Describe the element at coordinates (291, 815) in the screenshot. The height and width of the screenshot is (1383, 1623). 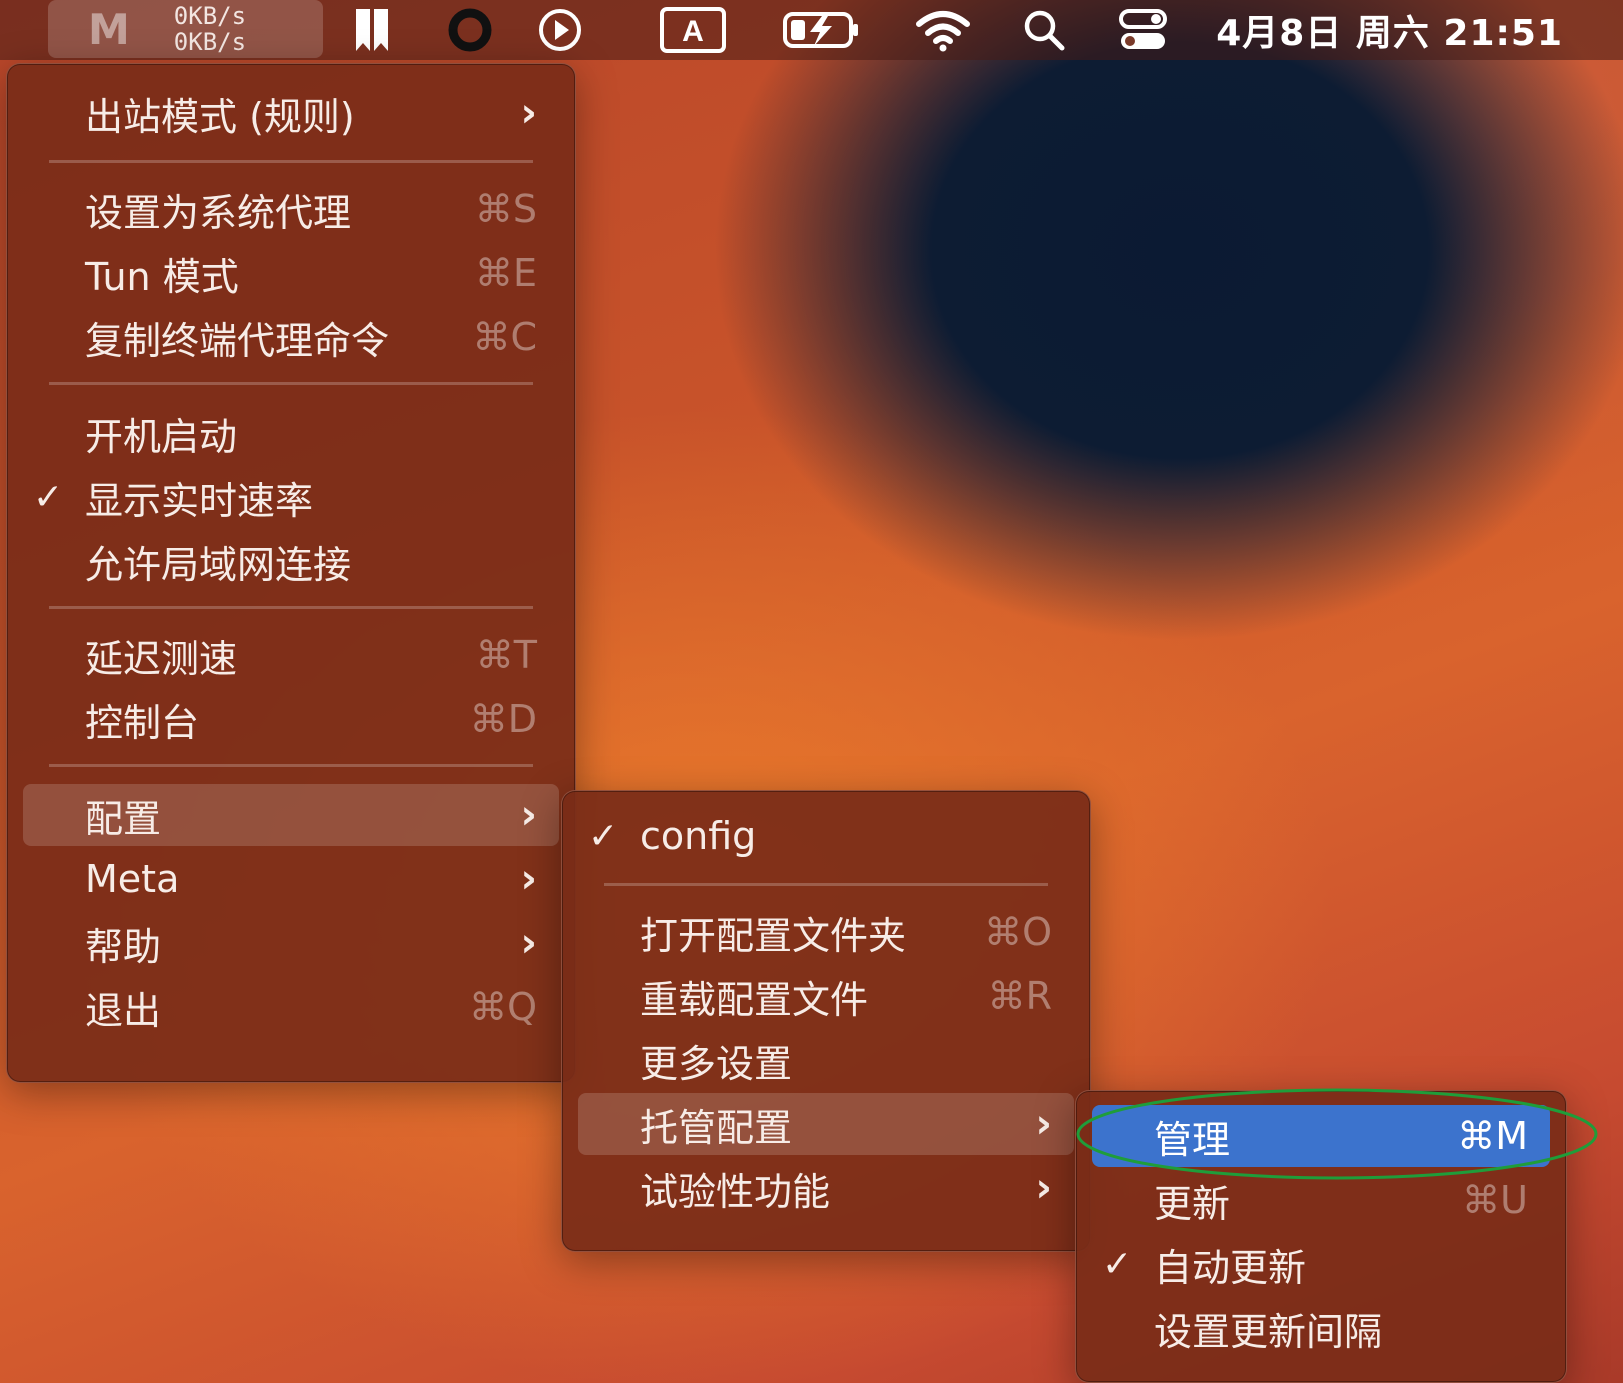
I see `menu-item-config: 配置 ›` at that location.